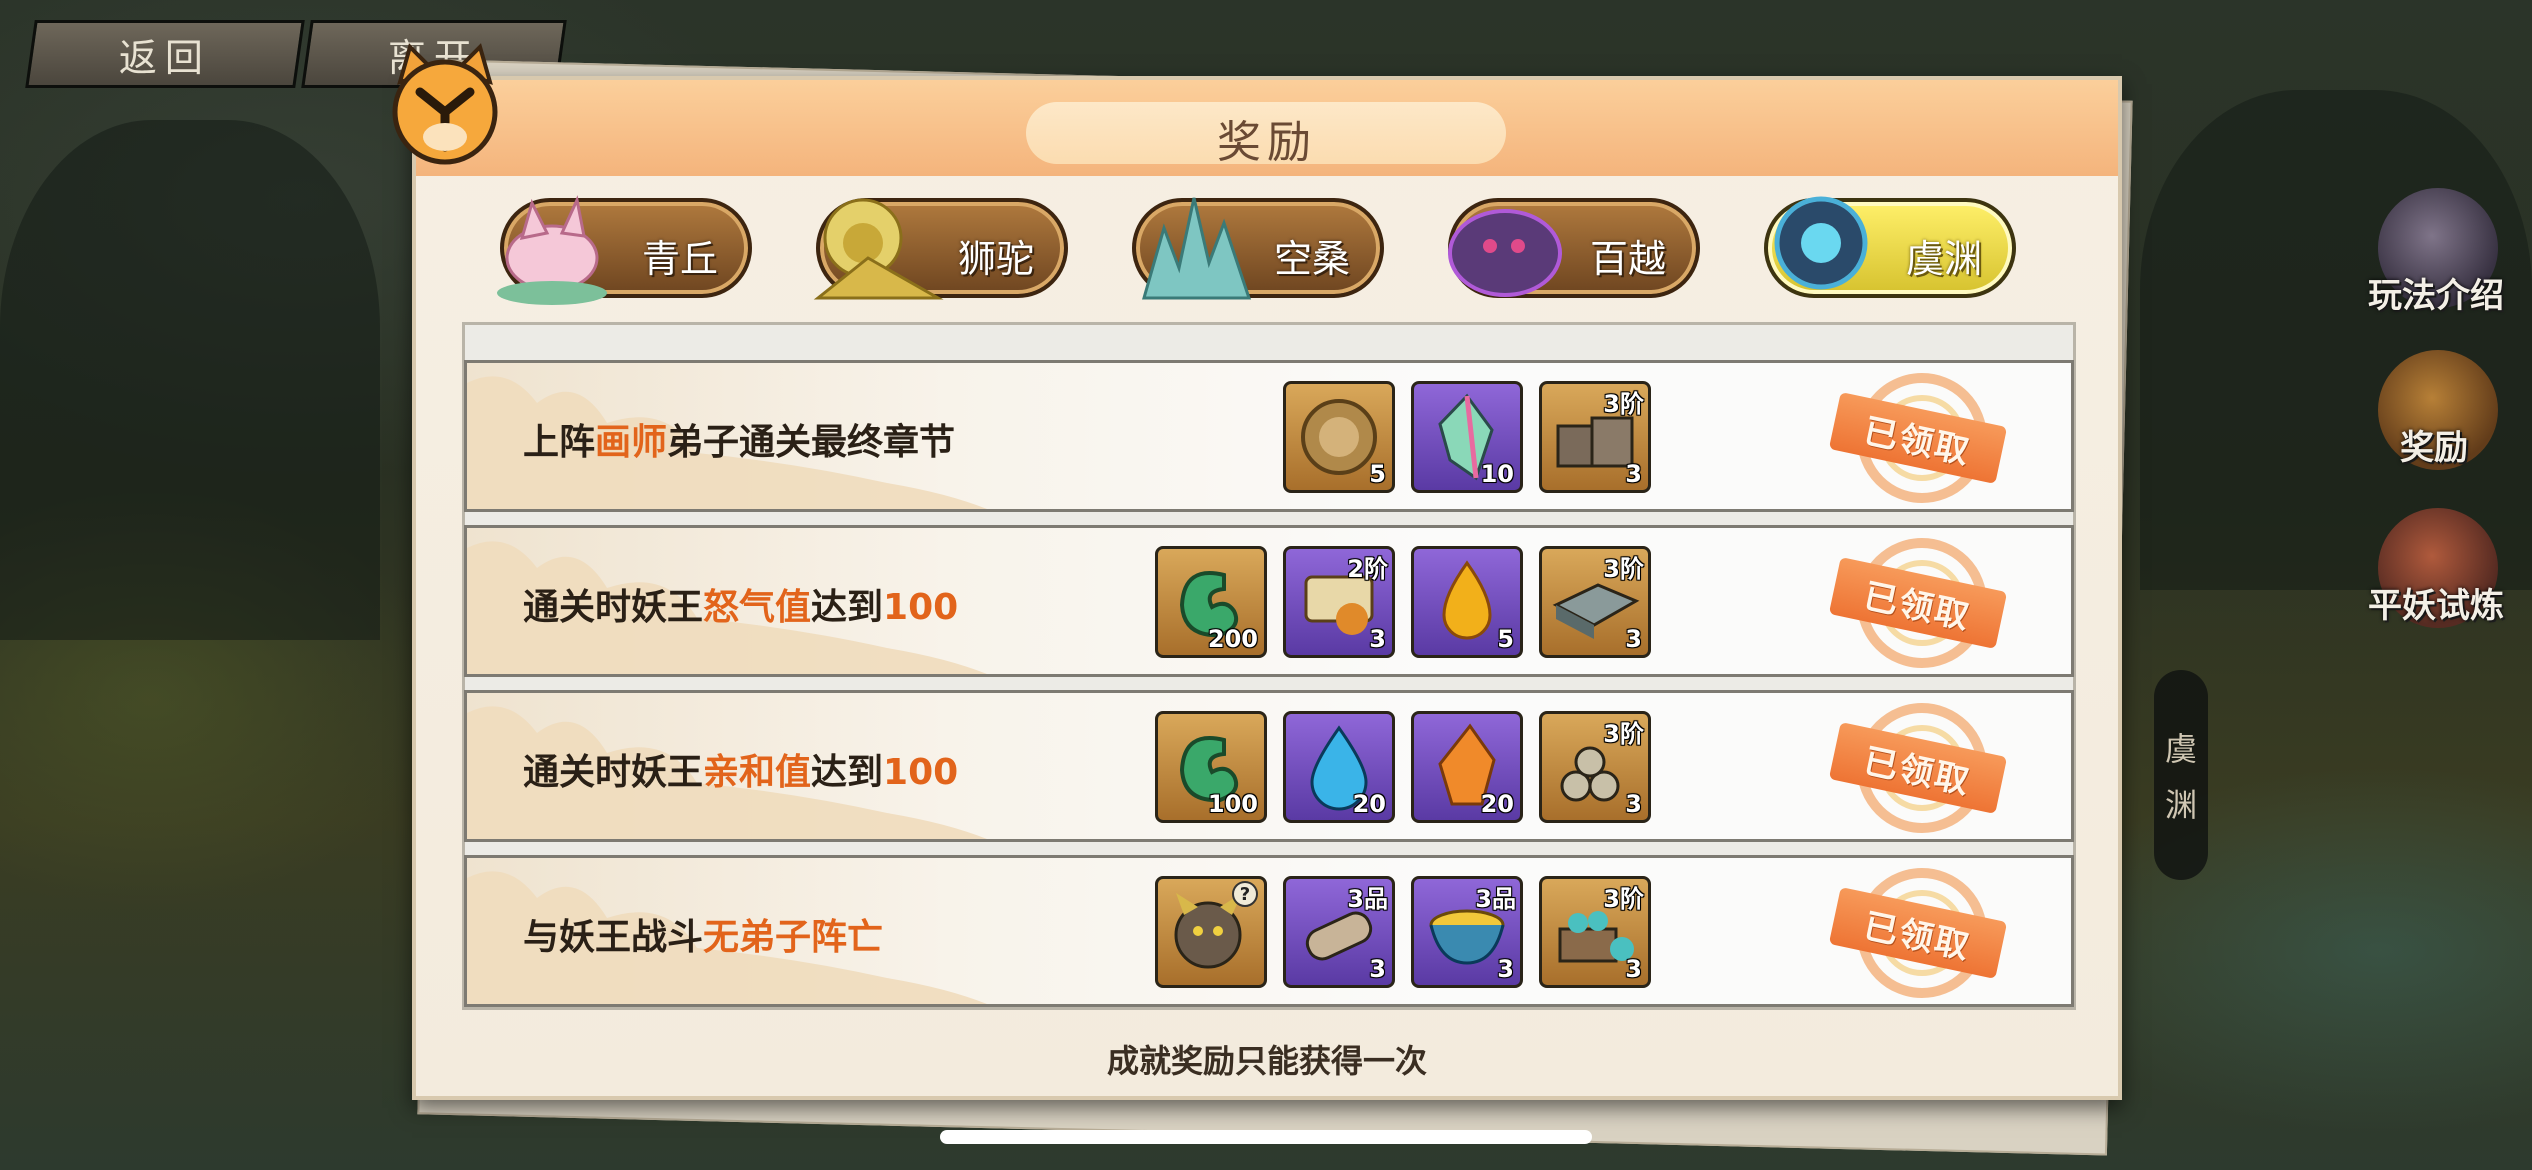  I want to click on lion-icon, so click(878, 249).